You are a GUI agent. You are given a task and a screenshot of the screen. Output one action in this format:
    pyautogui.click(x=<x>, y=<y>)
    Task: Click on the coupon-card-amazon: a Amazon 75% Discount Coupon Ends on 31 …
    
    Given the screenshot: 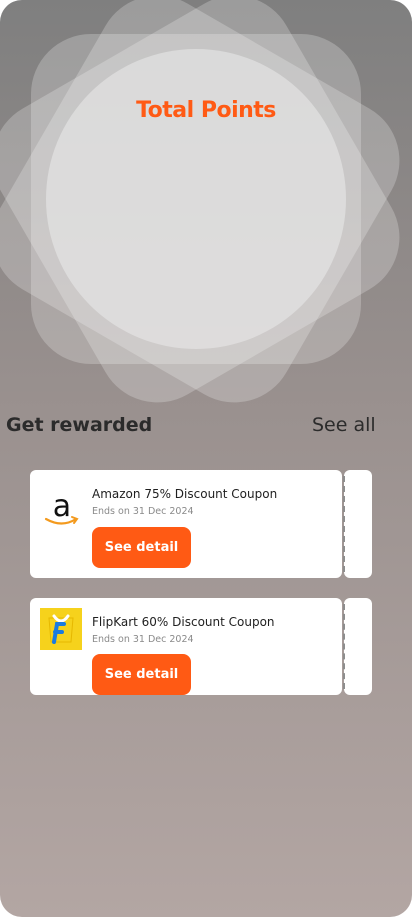 What is the action you would take?
    pyautogui.click(x=201, y=524)
    